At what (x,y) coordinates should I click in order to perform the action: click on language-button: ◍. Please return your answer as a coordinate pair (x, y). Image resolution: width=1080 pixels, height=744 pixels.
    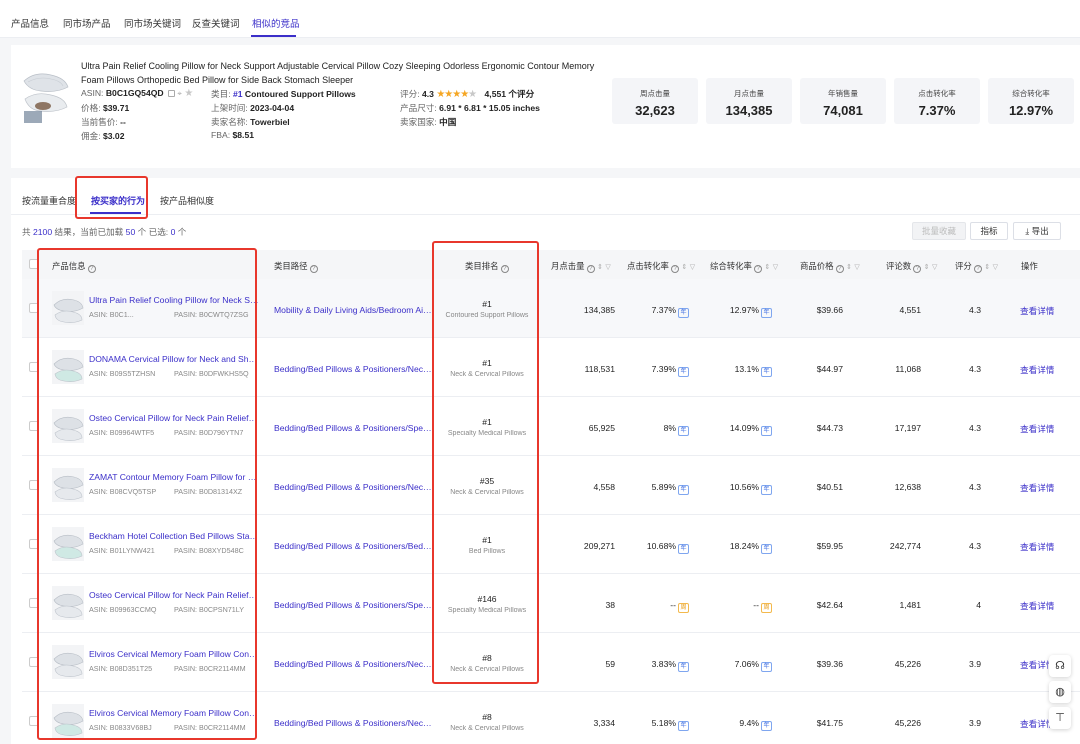
    Looking at the image, I should click on (1060, 692).